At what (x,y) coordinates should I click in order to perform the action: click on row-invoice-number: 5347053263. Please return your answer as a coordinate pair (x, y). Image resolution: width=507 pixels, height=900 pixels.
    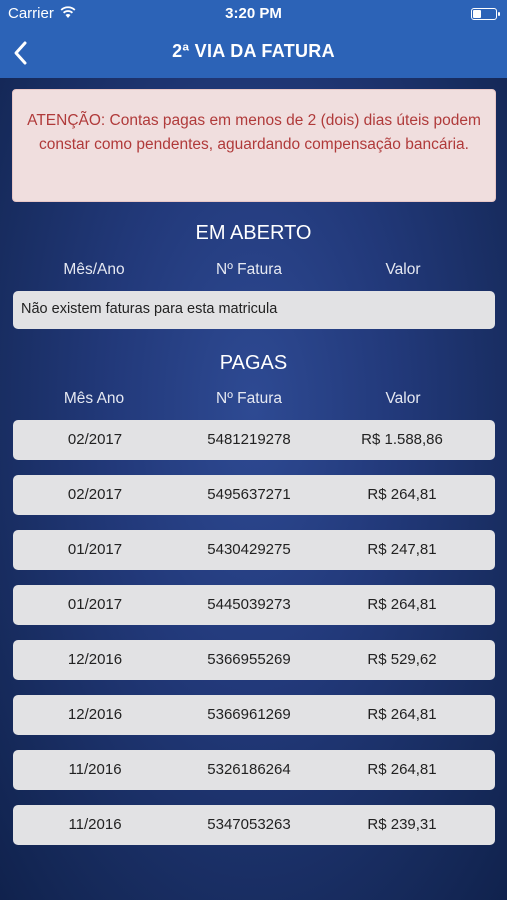
    Looking at the image, I should click on (249, 824).